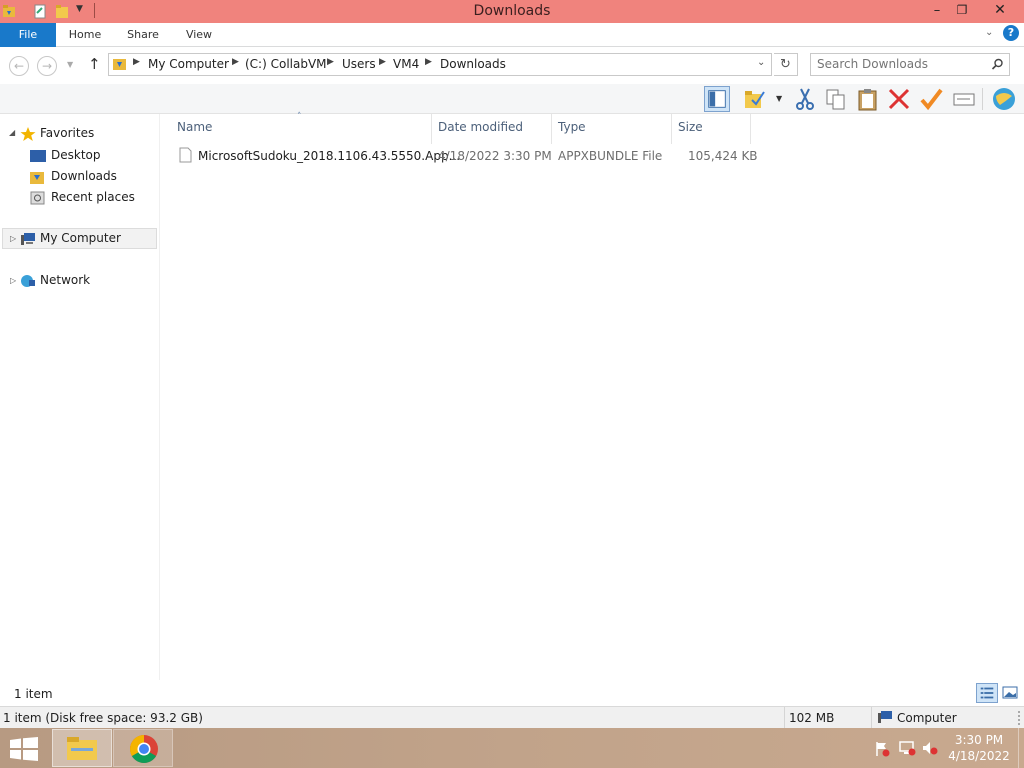  I want to click on details-view-icon, so click(987, 693).